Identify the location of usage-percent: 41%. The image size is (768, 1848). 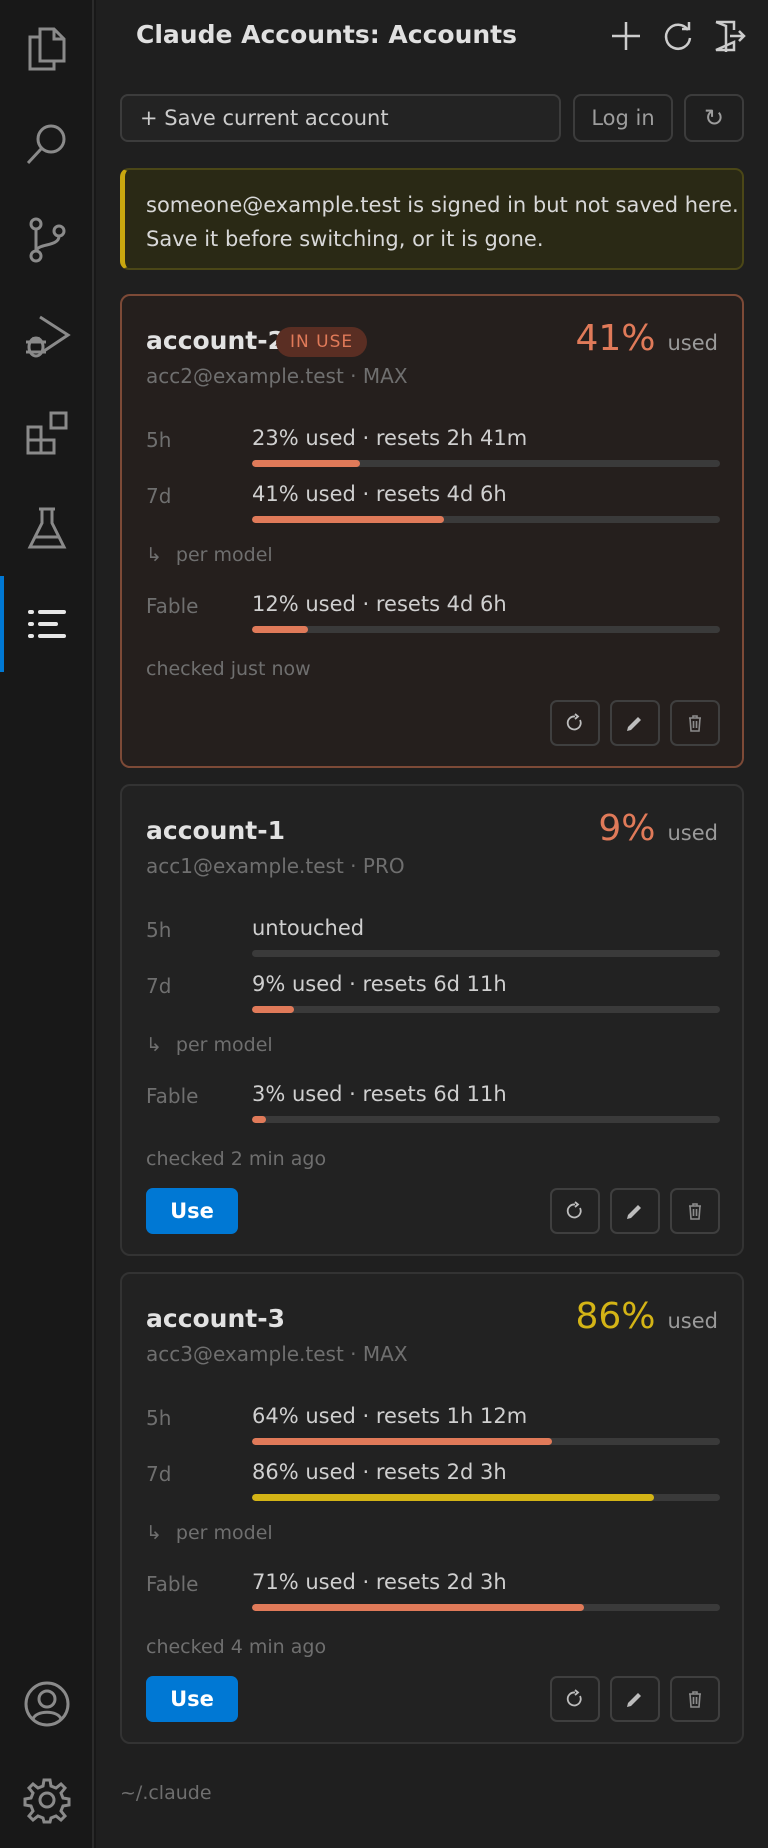
(615, 338).